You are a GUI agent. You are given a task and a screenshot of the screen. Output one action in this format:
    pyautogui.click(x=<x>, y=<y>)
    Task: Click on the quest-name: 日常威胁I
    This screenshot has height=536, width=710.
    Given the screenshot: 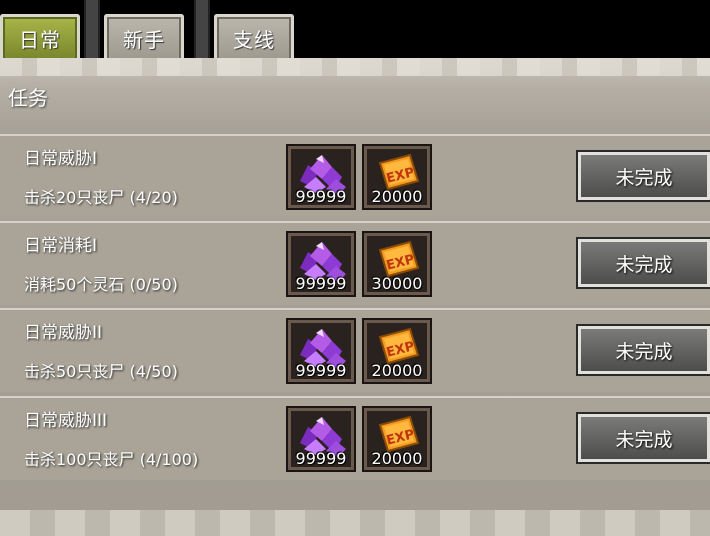 What is the action you would take?
    pyautogui.click(x=61, y=159)
    